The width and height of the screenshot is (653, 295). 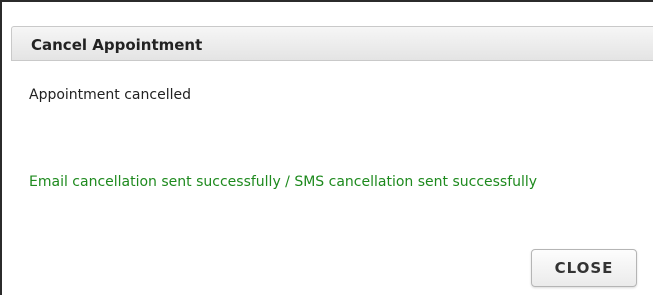 What do you see at coordinates (584, 268) in the screenshot?
I see `close-button: CLOSE` at bounding box center [584, 268].